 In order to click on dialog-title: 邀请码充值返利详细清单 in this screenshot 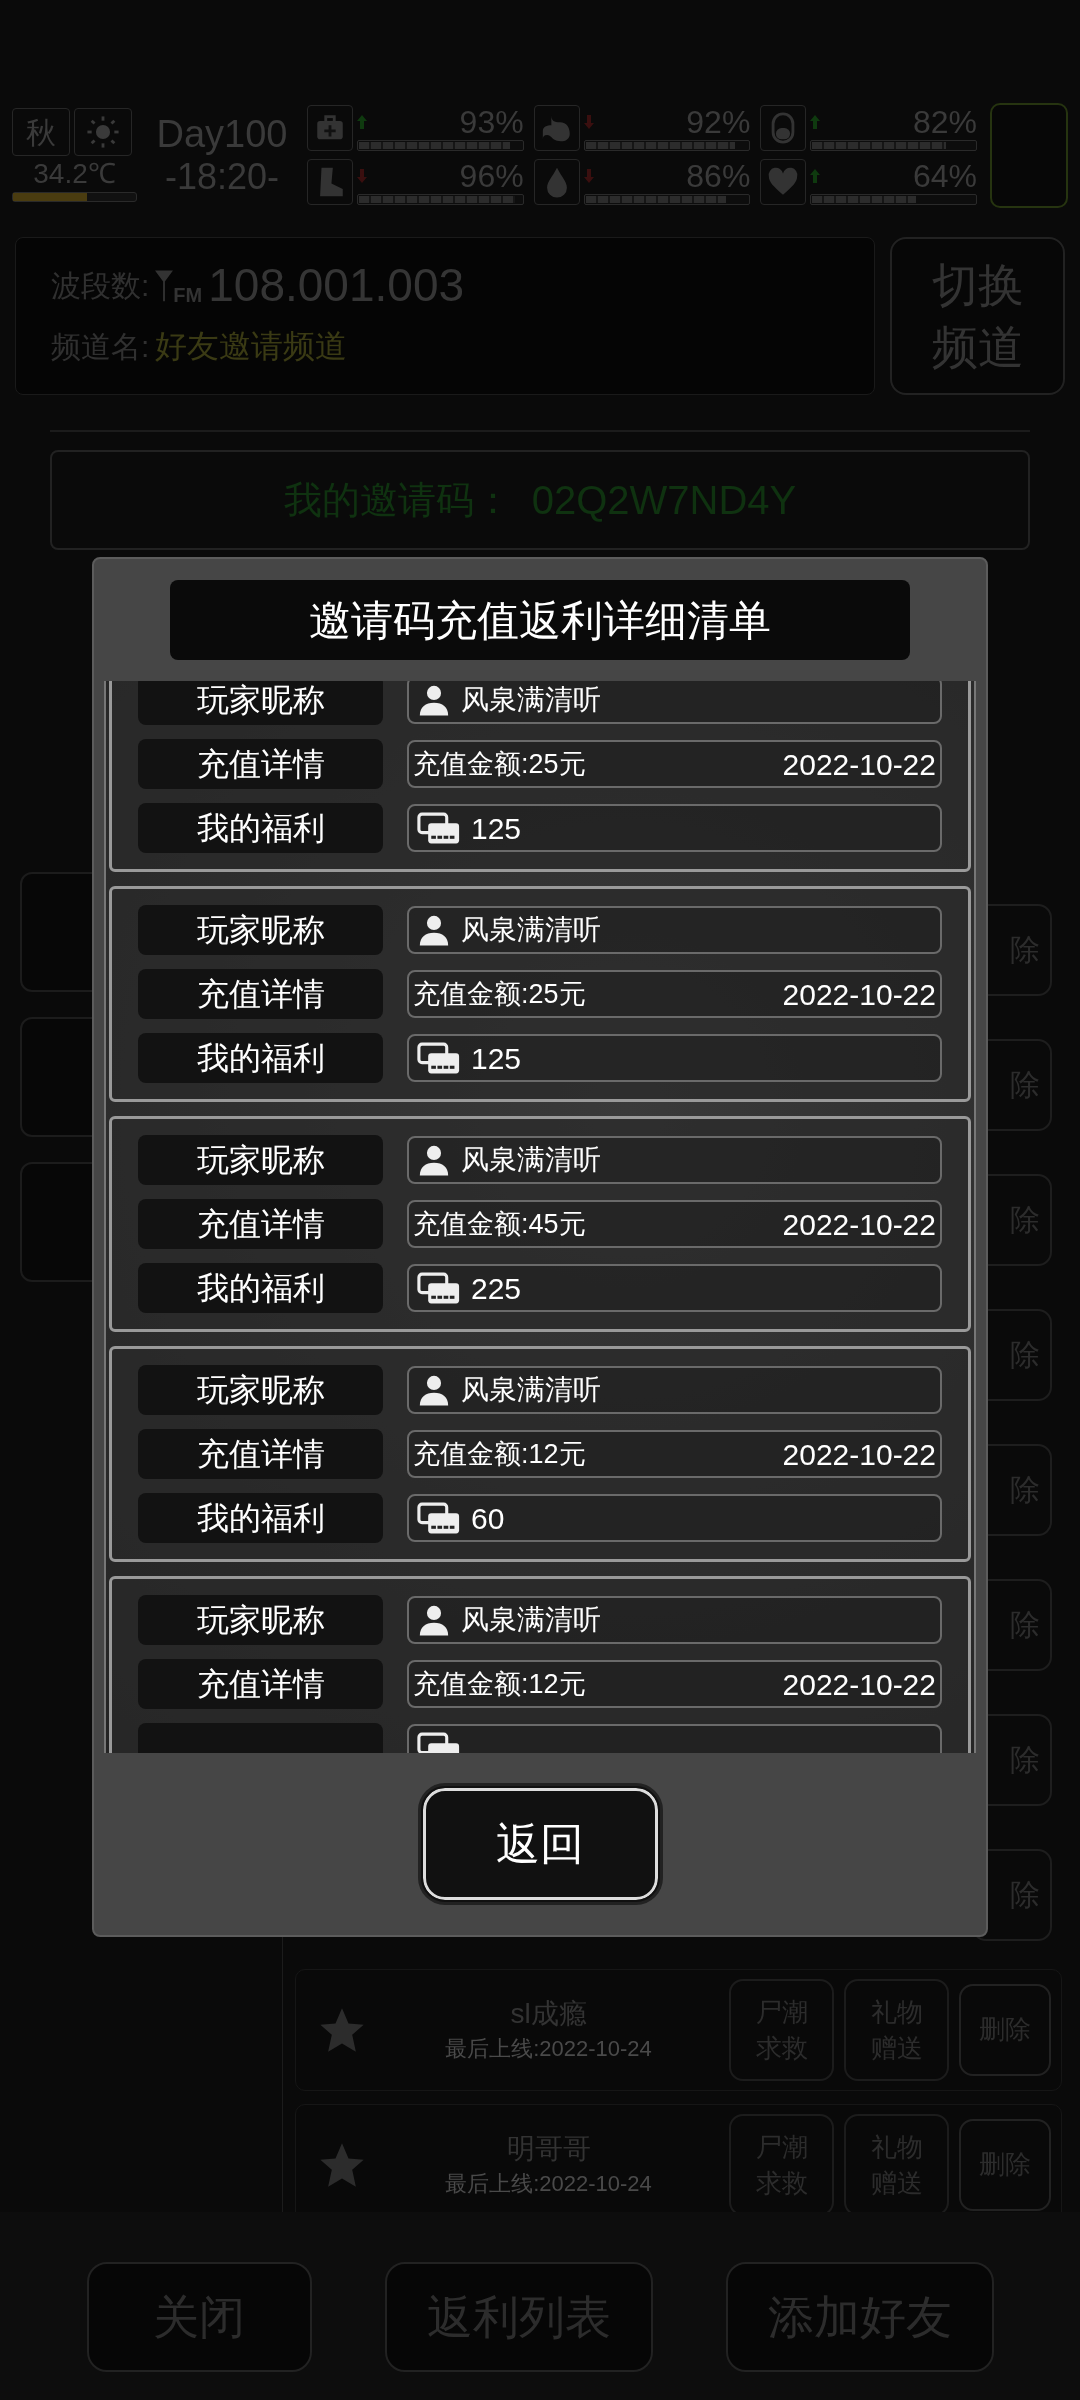, I will do `click(540, 620)`.